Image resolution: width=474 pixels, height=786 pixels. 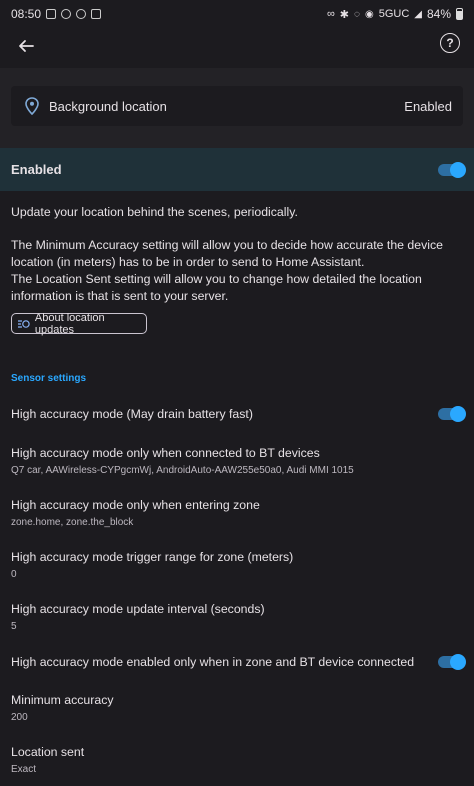 I want to click on status-right: ∞ ✱ ◌ ◉ 5GUC ◢ 84%, so click(x=395, y=14).